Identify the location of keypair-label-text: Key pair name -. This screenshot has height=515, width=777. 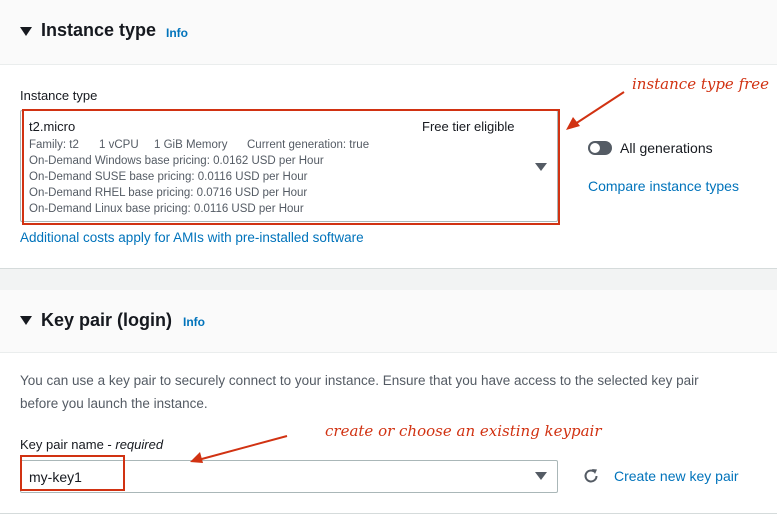
(68, 444).